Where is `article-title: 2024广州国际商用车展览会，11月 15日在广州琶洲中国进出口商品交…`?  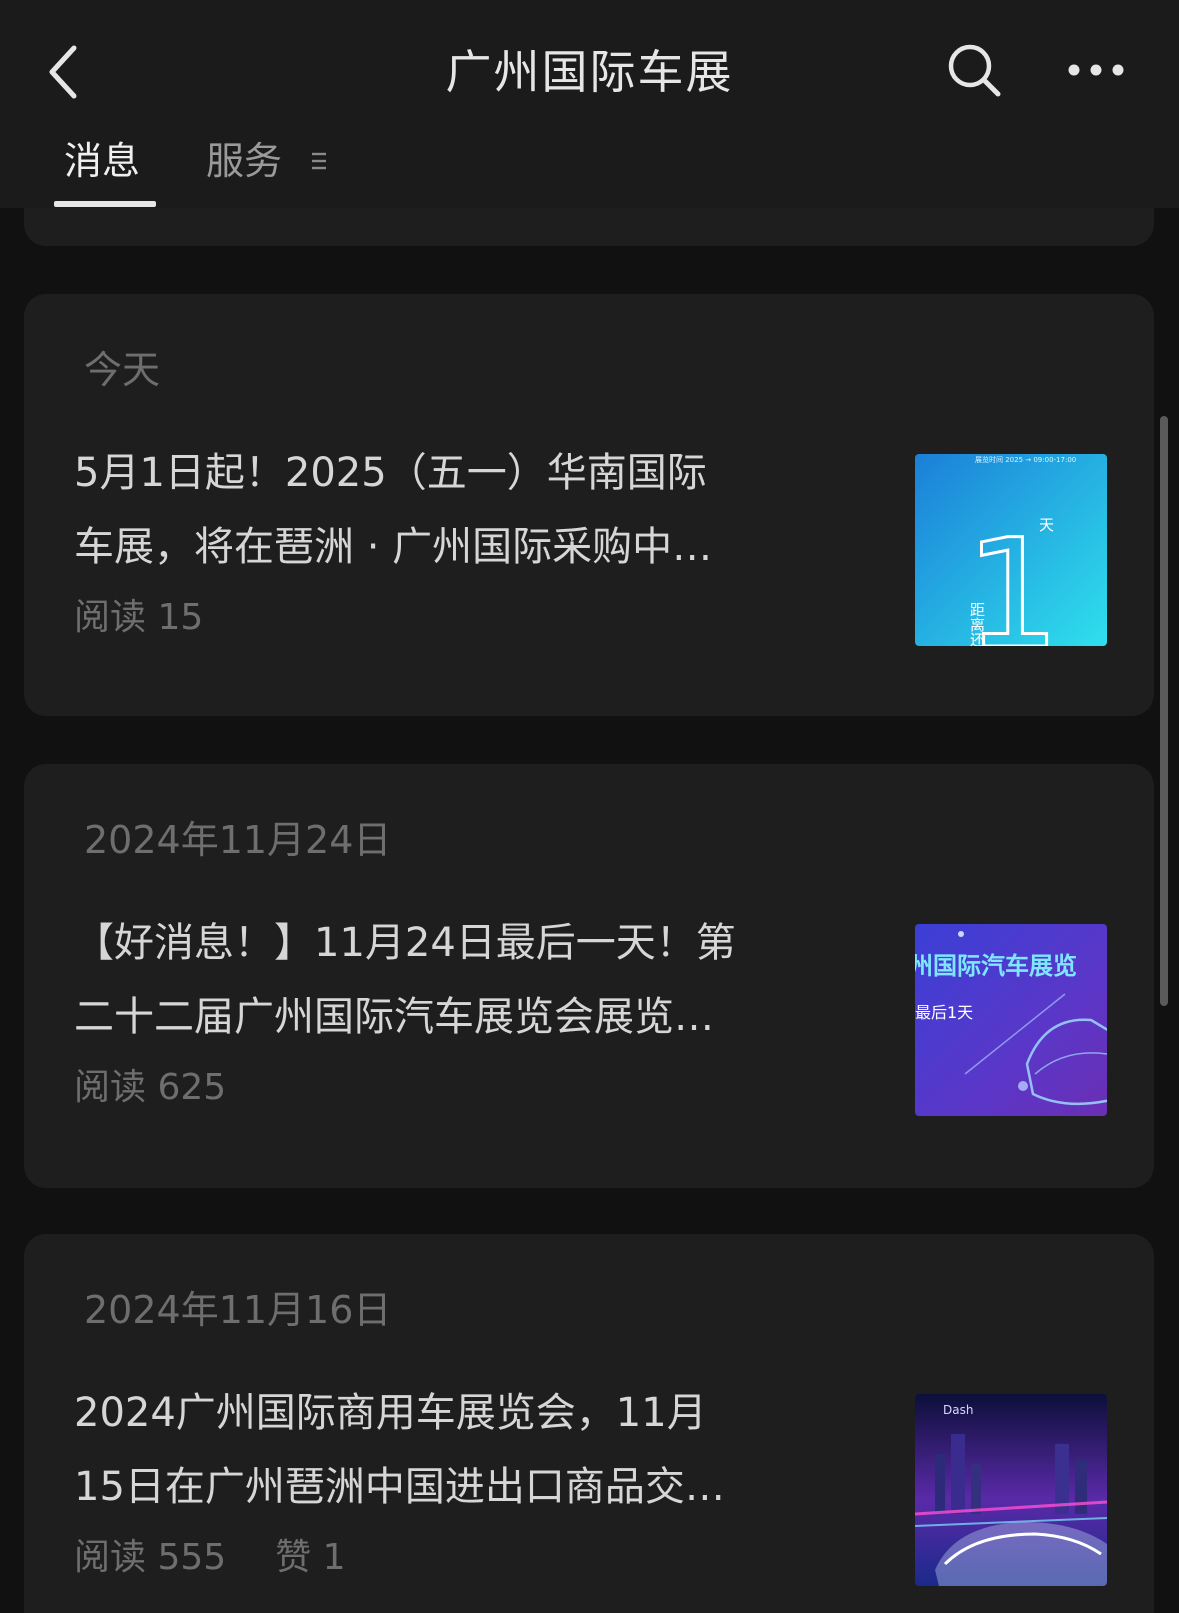 article-title: 2024广州国际商用车展览会，11月 15日在广州琶洲中国进出口商品交… is located at coordinates (490, 1450).